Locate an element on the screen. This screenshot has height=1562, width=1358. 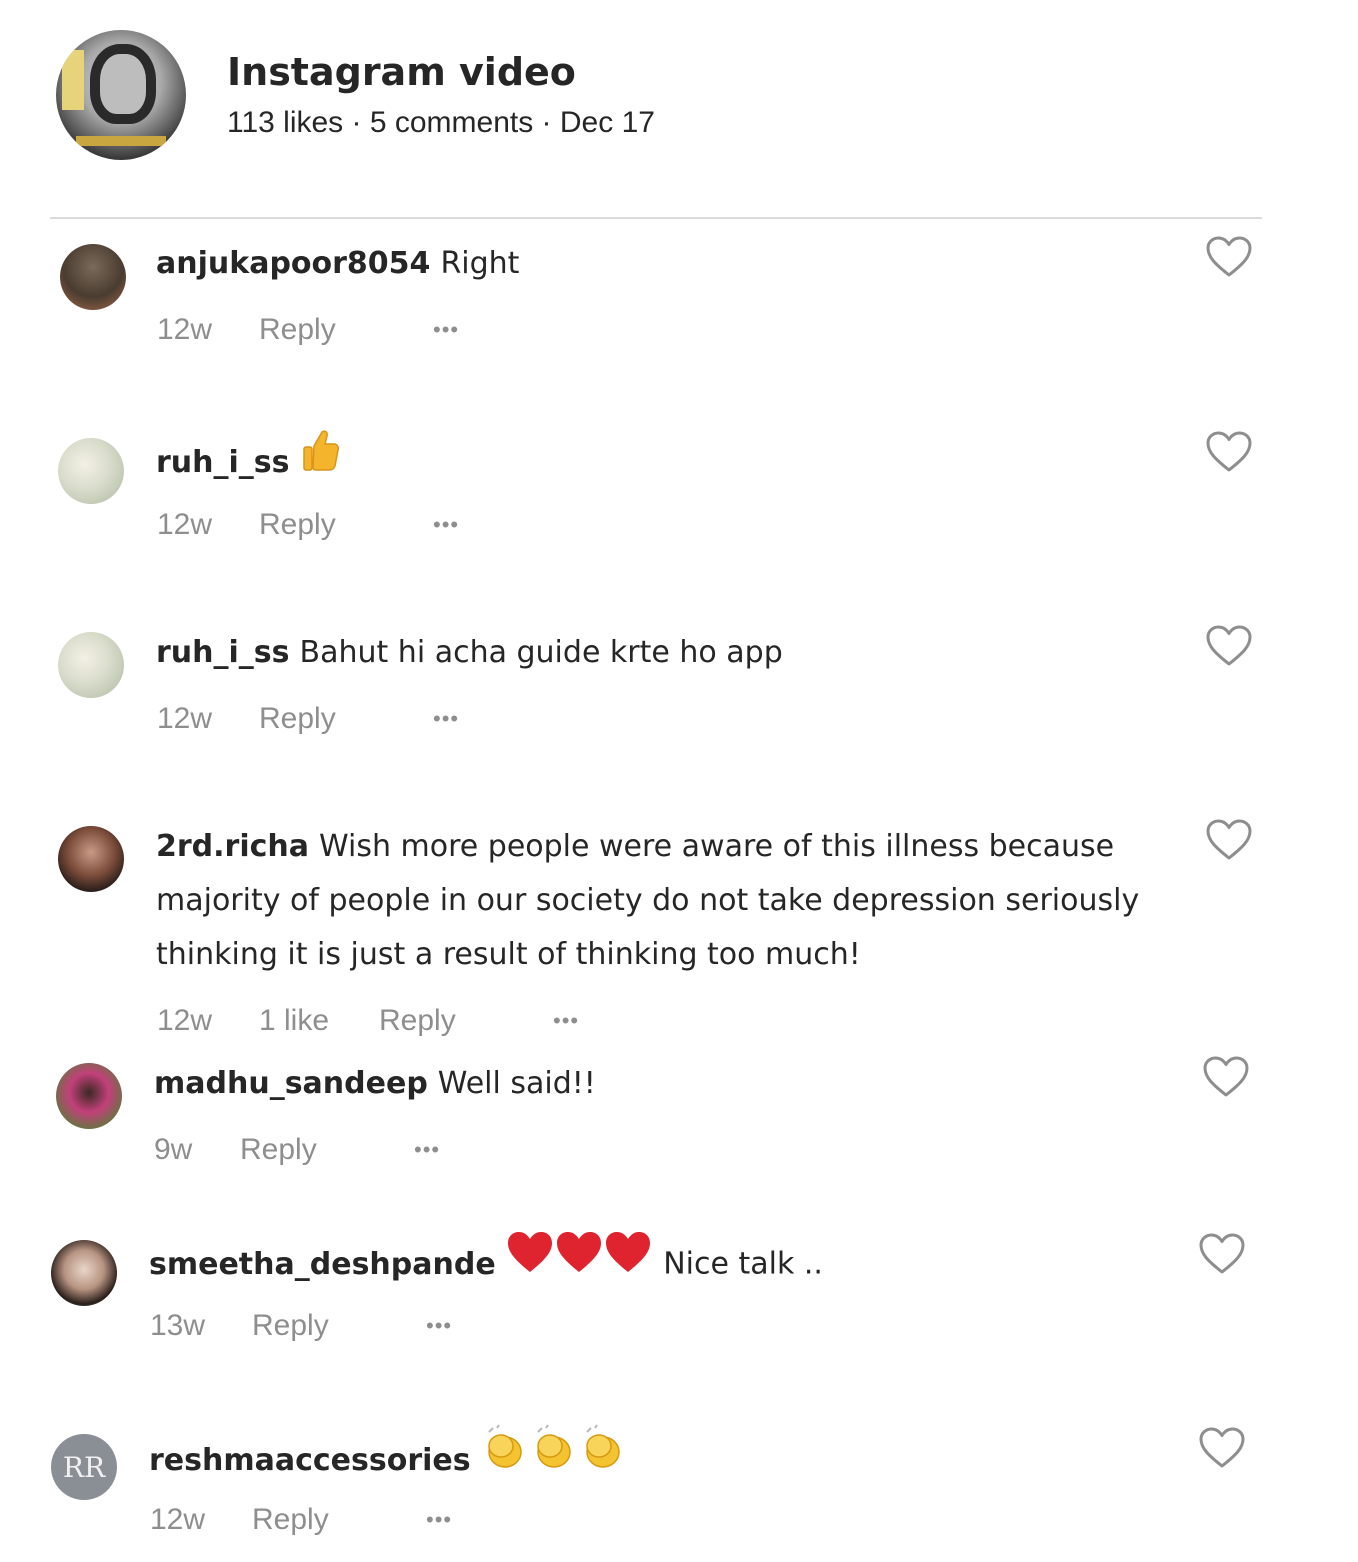
comment-meta: 12w 1 like Reply ••• is located at coordinates (368, 1021).